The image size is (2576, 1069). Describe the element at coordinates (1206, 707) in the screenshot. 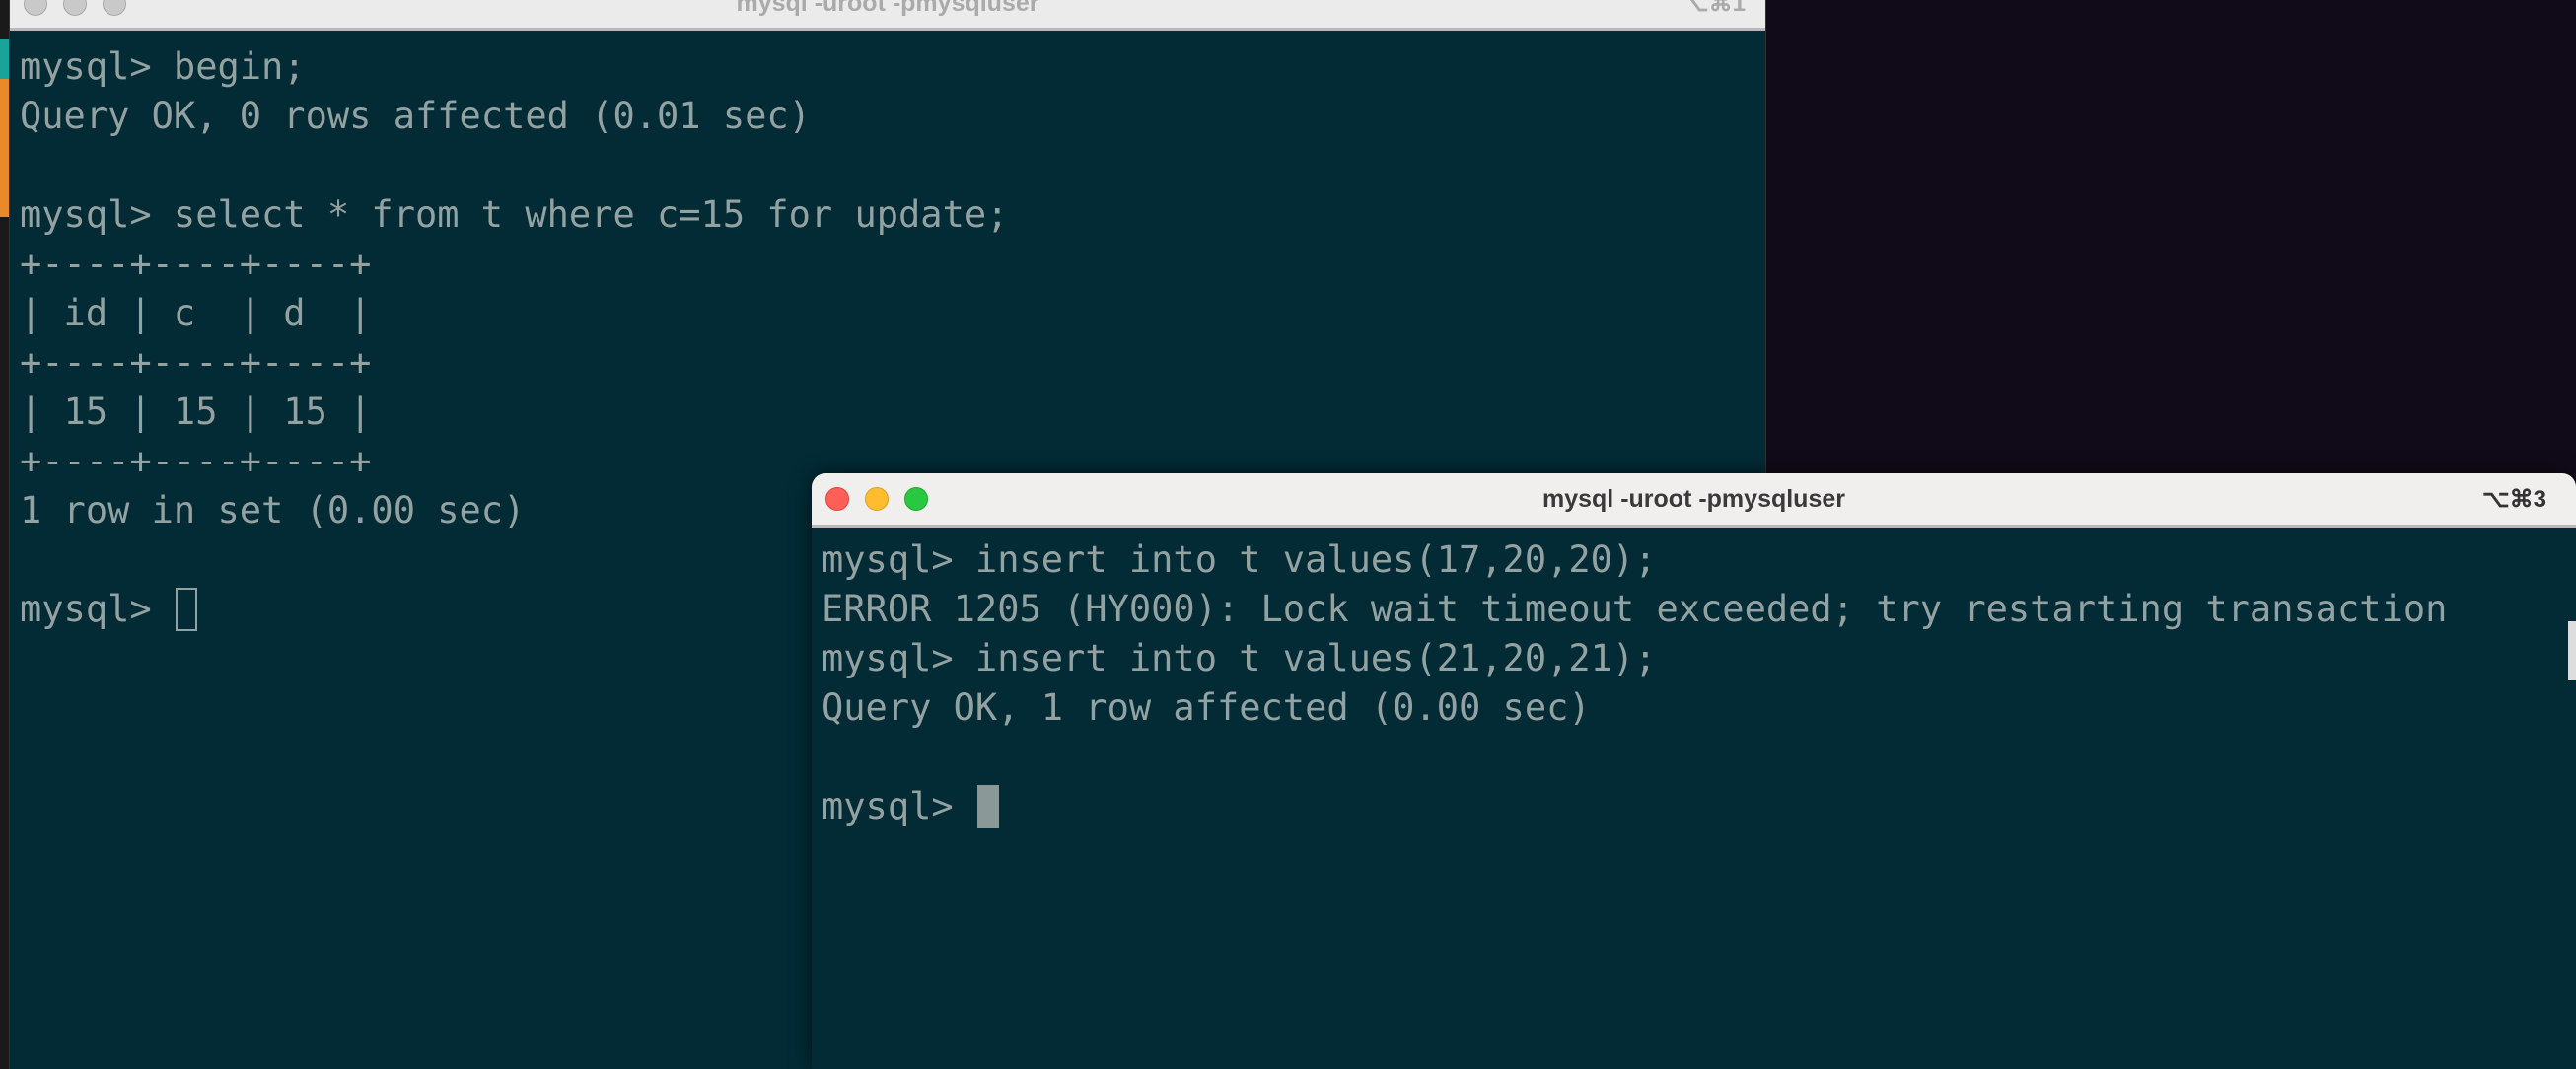

I see `output-line: Query OK, 1 row affected (0.00 sec)` at that location.